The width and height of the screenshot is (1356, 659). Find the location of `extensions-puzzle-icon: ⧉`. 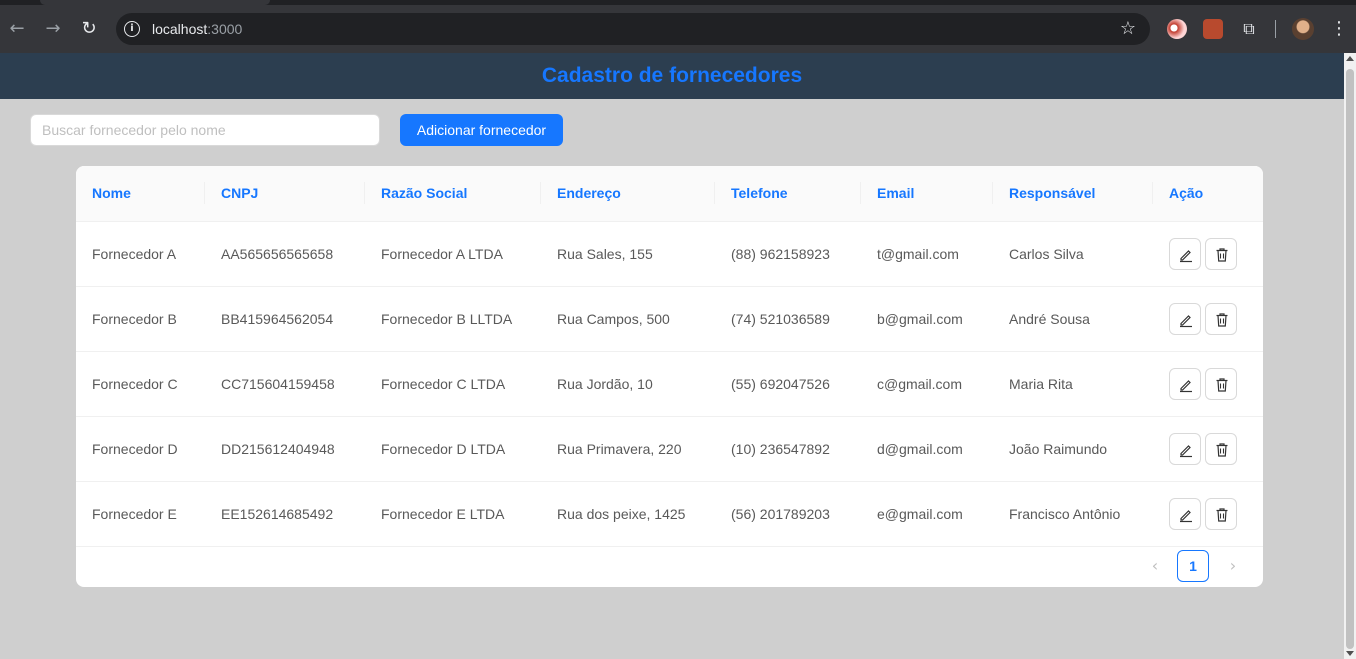

extensions-puzzle-icon: ⧉ is located at coordinates (1249, 29).